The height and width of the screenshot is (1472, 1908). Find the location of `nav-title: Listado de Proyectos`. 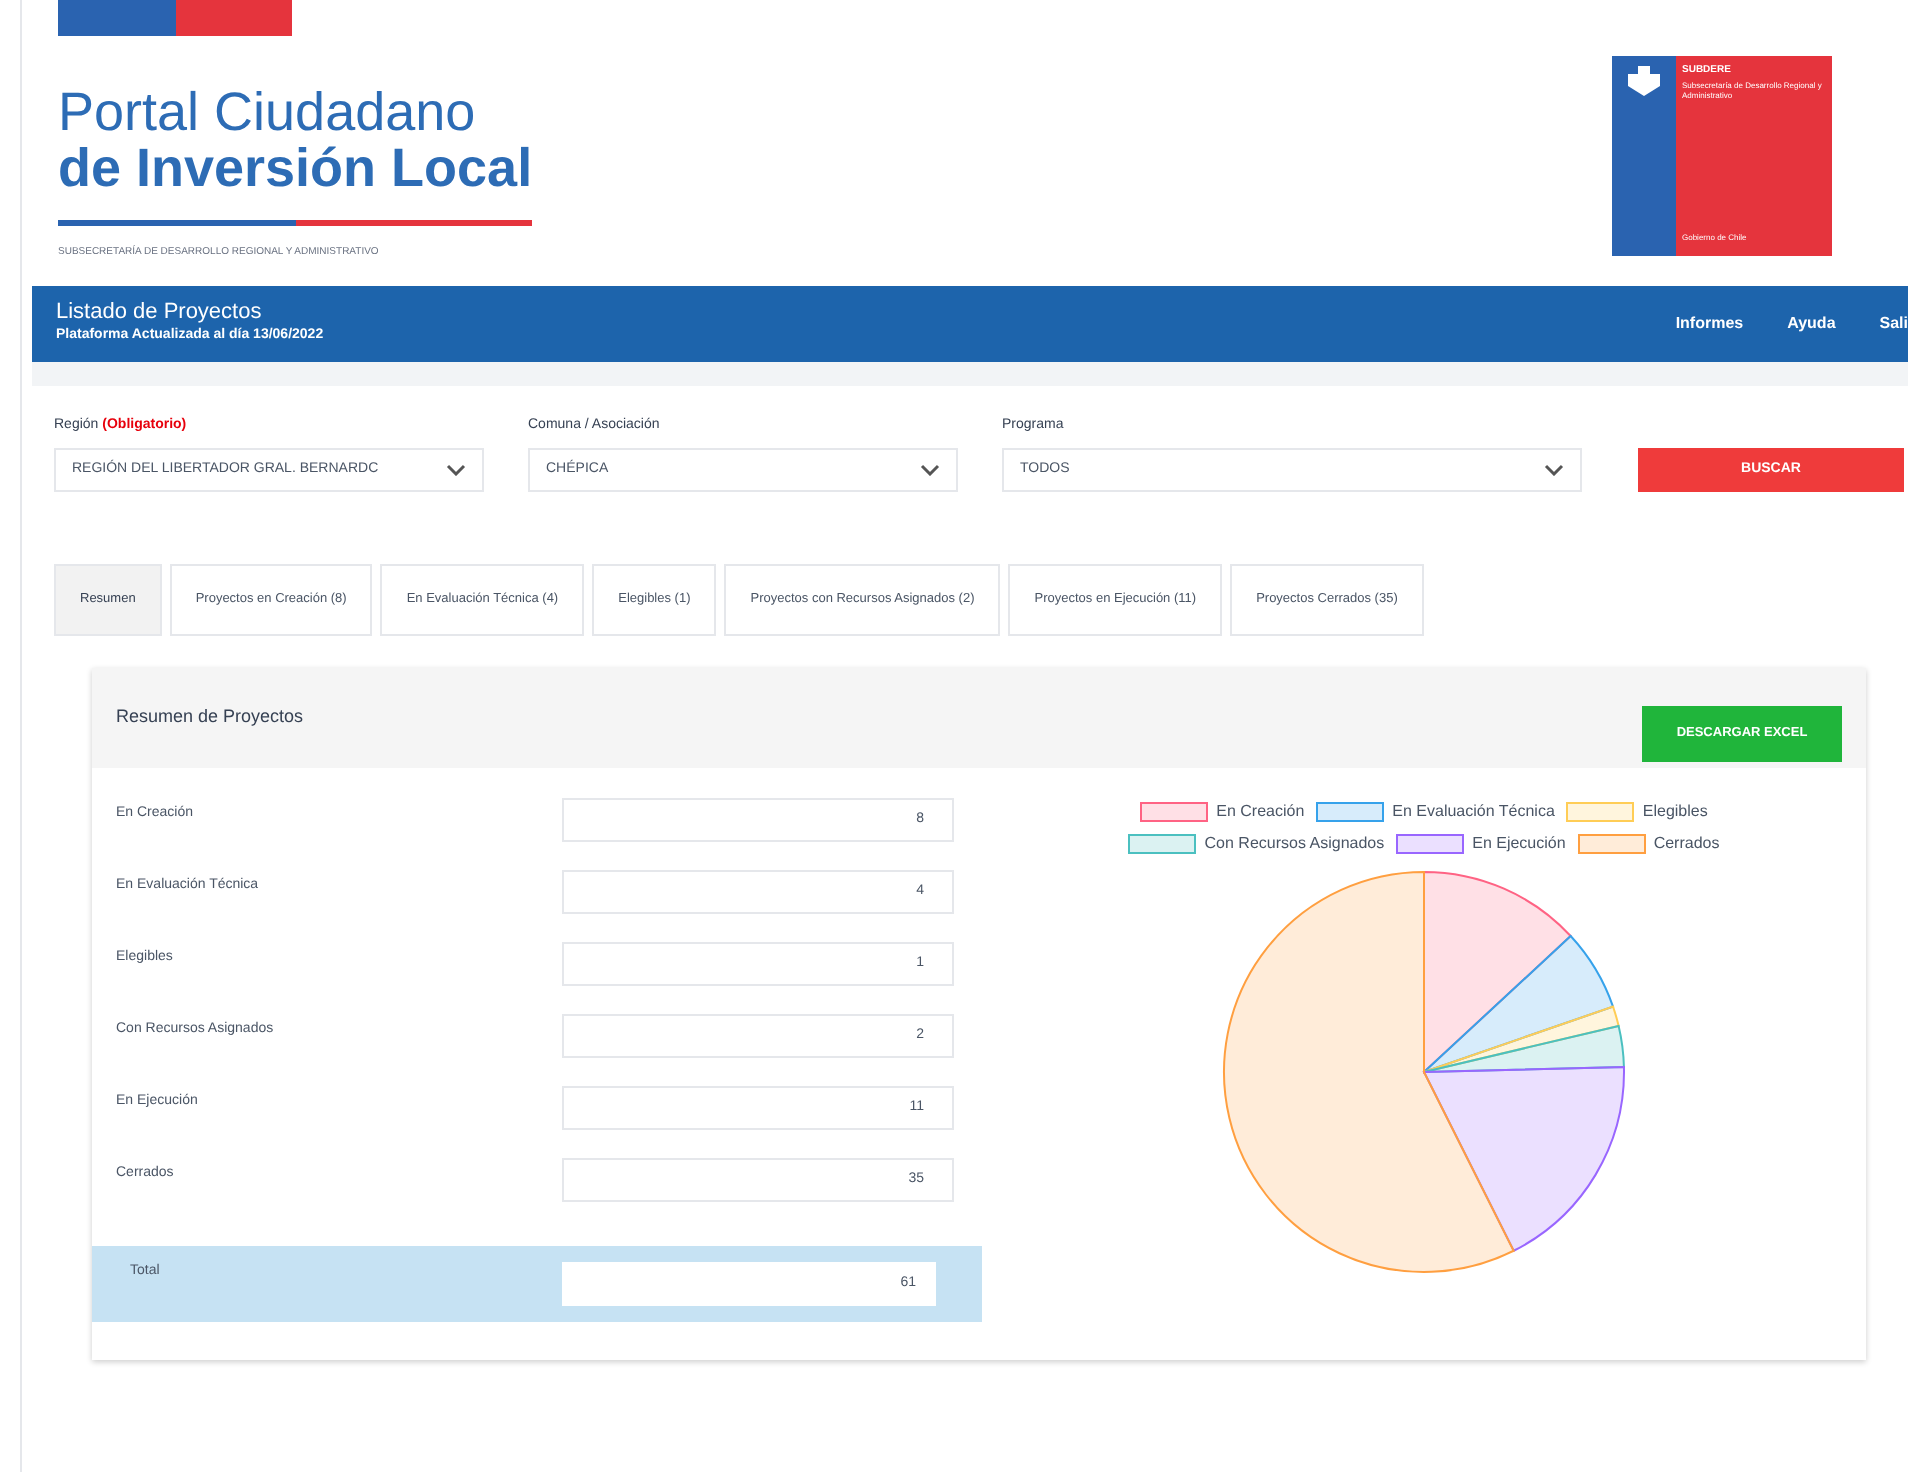

nav-title: Listado de Proyectos is located at coordinates (160, 312).